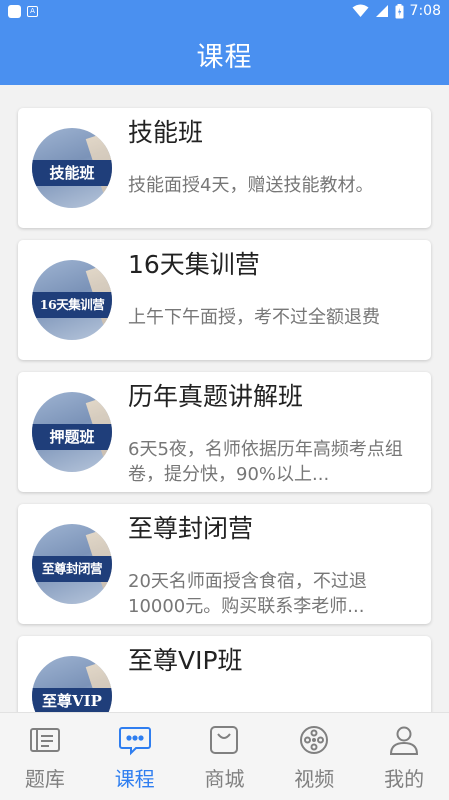 The image size is (449, 800). I want to click on tab-courses: 课程, so click(135, 756).